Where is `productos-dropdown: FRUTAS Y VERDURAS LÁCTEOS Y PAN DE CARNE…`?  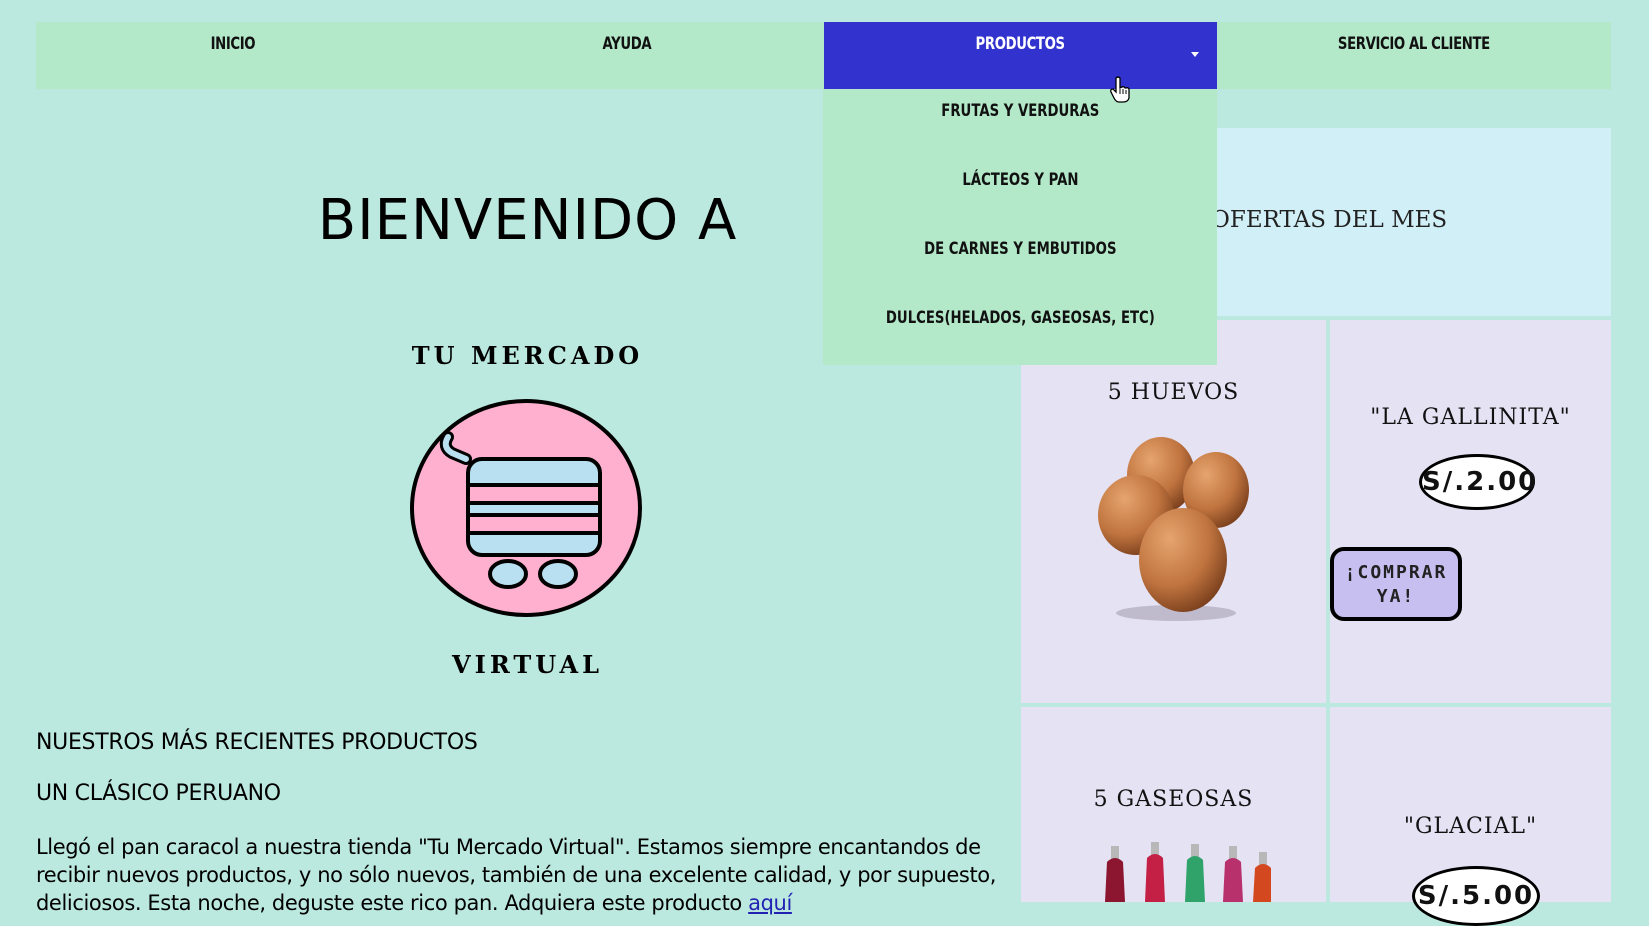
productos-dropdown: FRUTAS Y VERDURAS LÁCTEOS Y PAN DE CARNE… is located at coordinates (1020, 227).